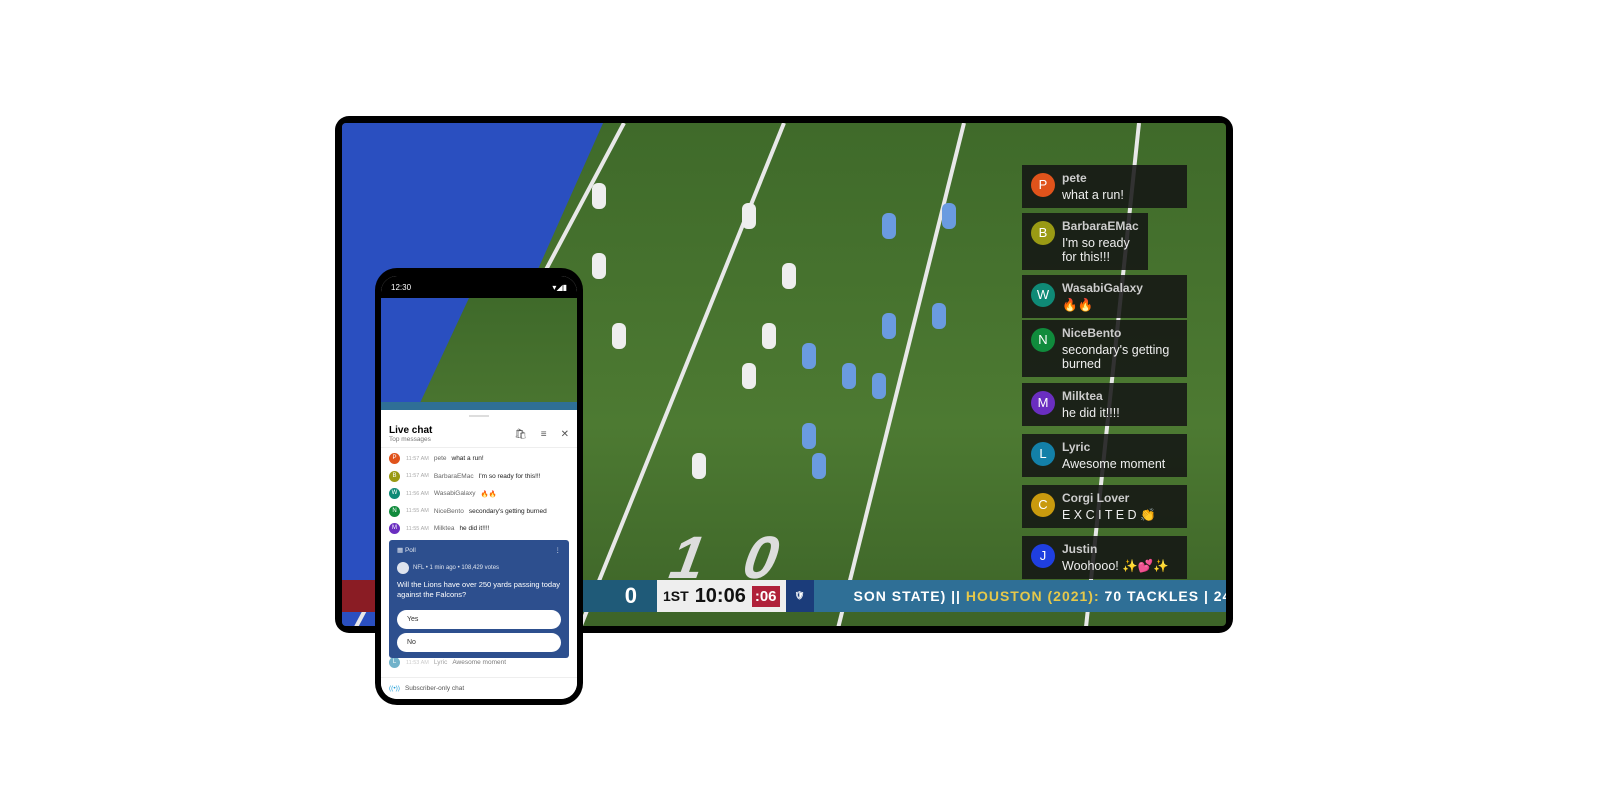  Describe the element at coordinates (558, 550) in the screenshot. I see `more-options-icon: ⋮` at that location.